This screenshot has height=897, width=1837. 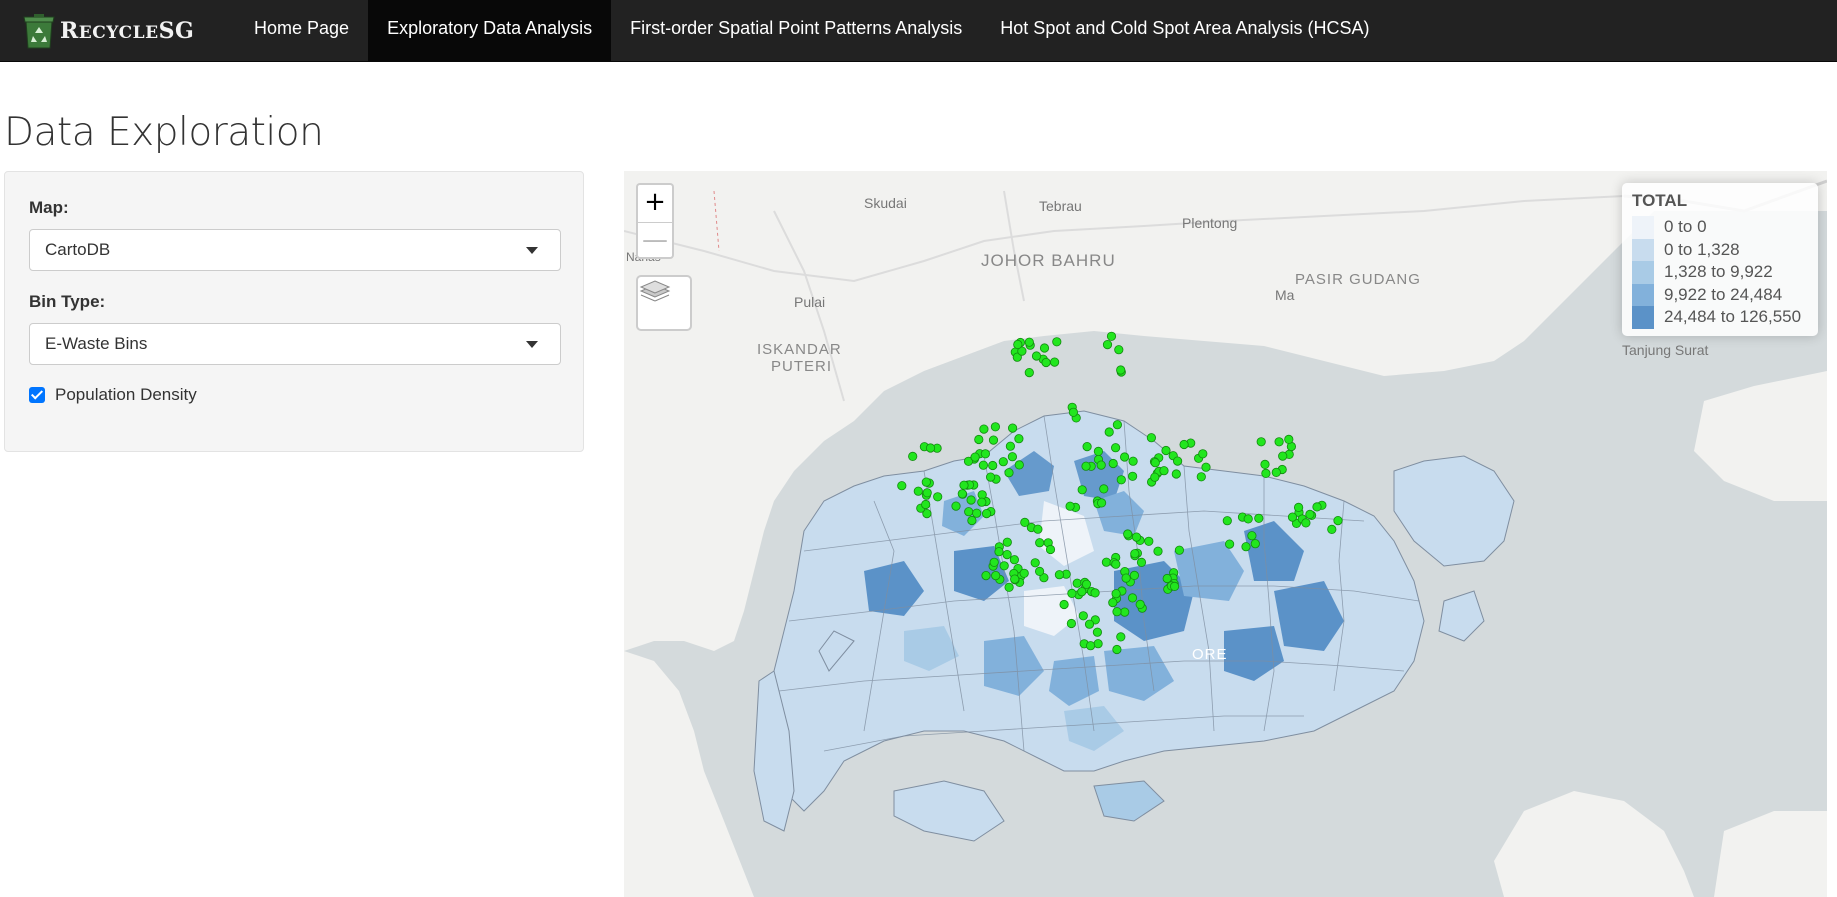 I want to click on bin-type-select: E-Waste Bins, so click(x=295, y=344).